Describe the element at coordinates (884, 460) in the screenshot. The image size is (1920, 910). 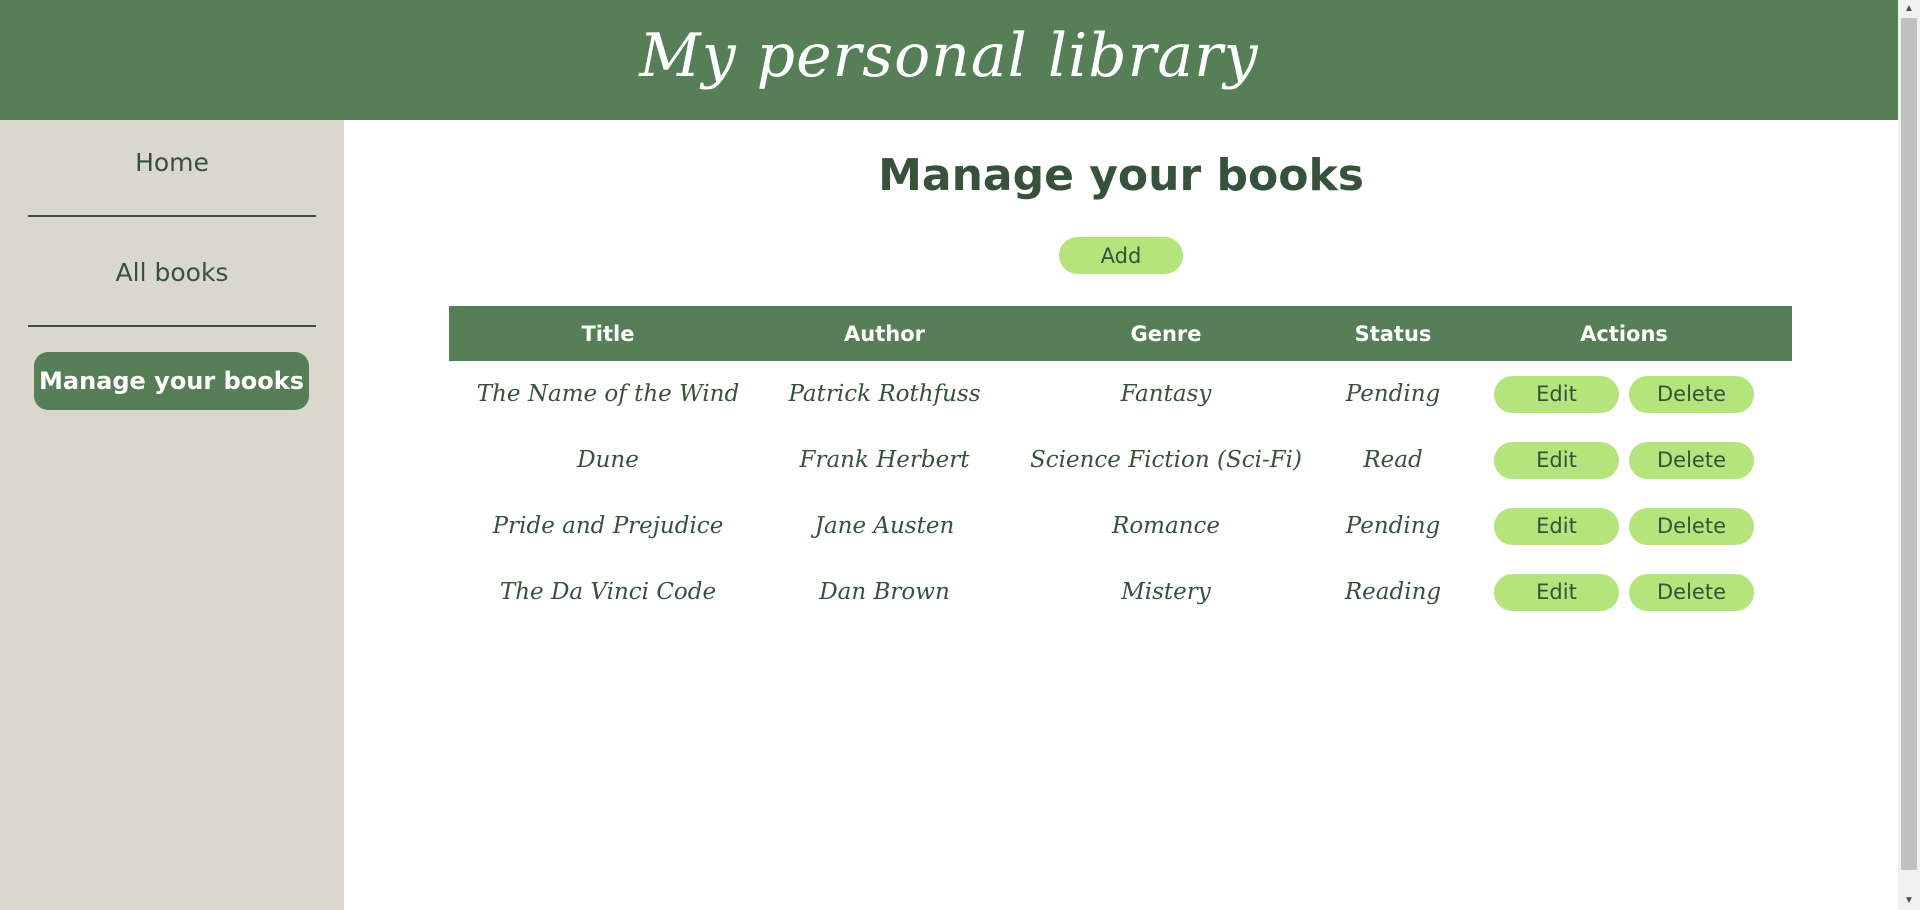
I see `cell-author: Frank Herbert` at that location.